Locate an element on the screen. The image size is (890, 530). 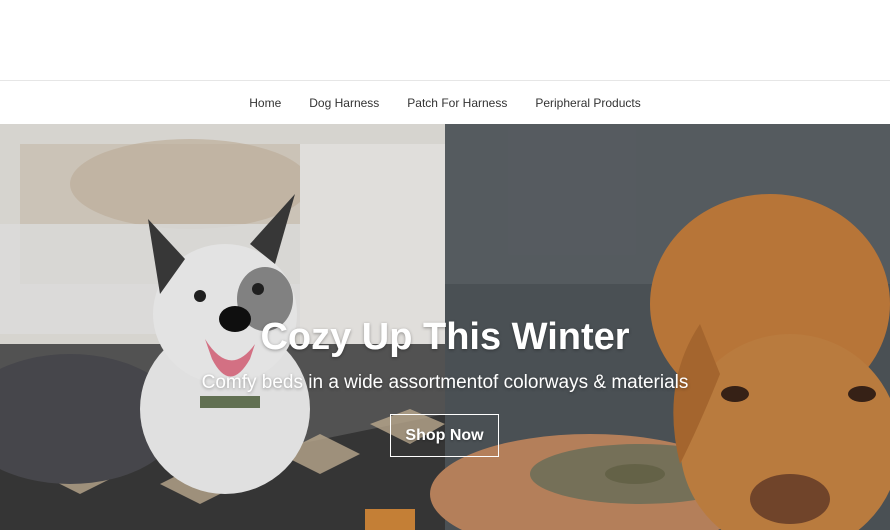
nav-item-peripheral-products: Peripheral Products is located at coordinates (587, 103).